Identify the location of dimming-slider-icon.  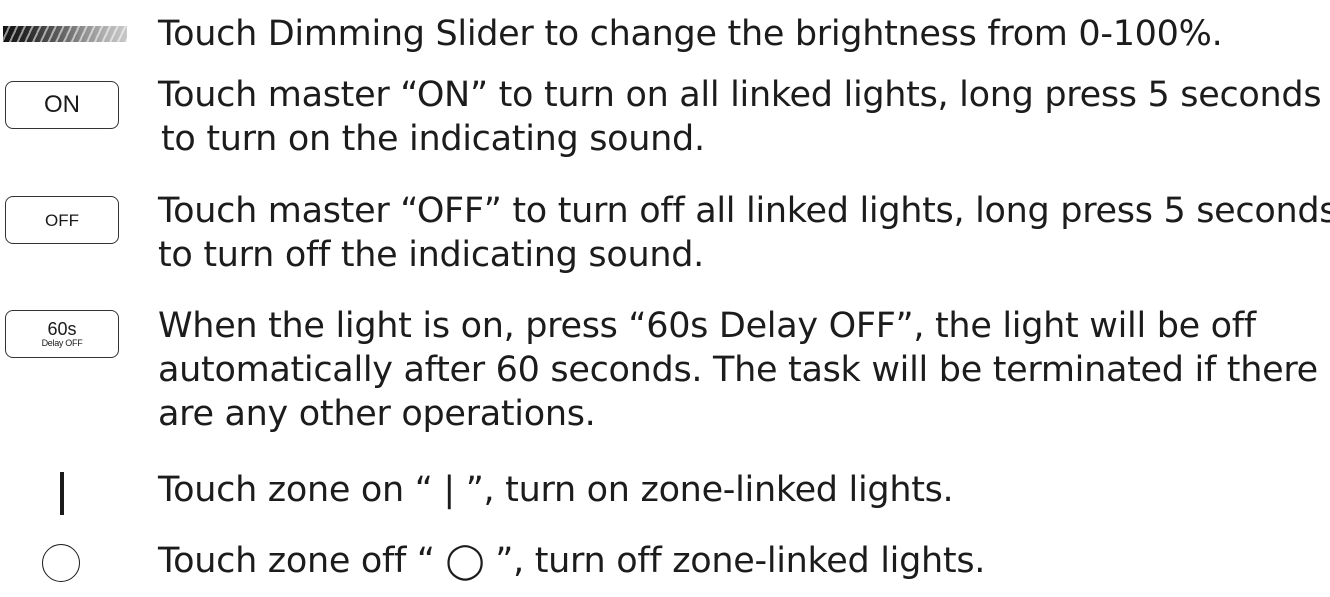
(65, 34).